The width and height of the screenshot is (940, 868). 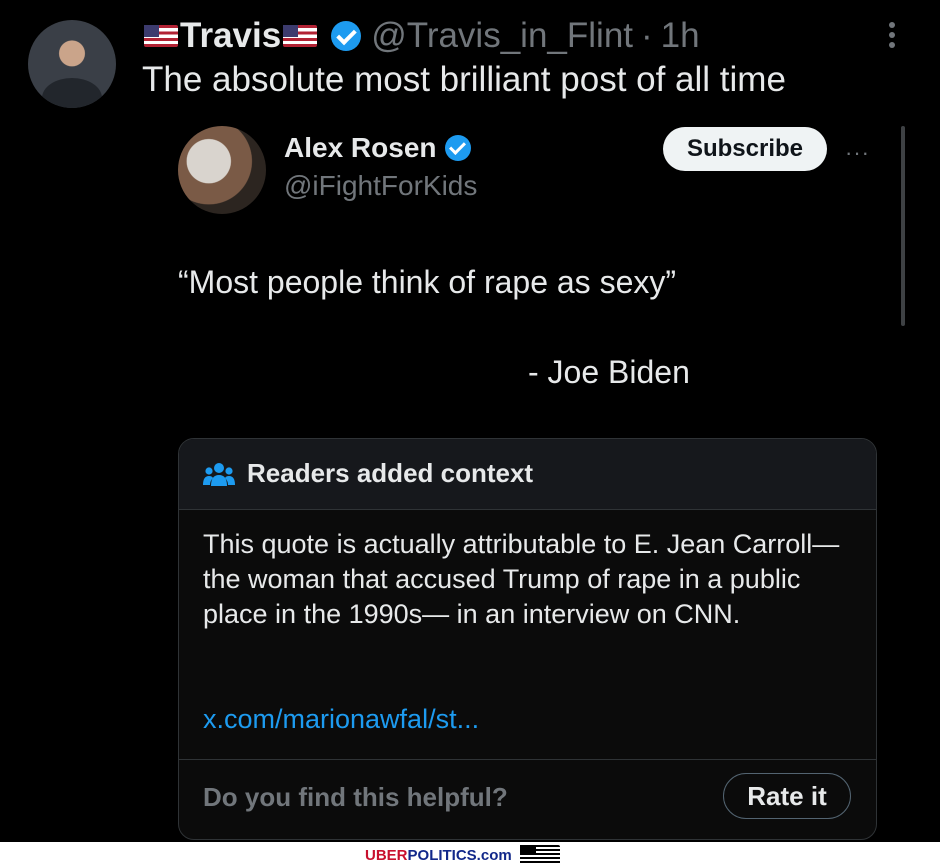 I want to click on quoted-author-avatar, so click(x=222, y=170).